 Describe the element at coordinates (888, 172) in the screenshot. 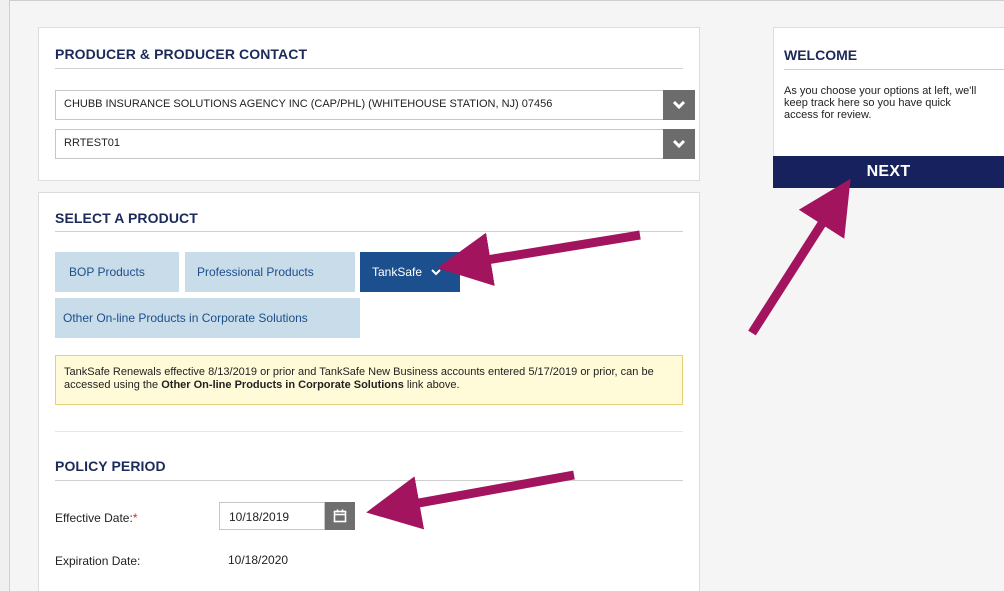

I see `next-button: NEXT` at that location.